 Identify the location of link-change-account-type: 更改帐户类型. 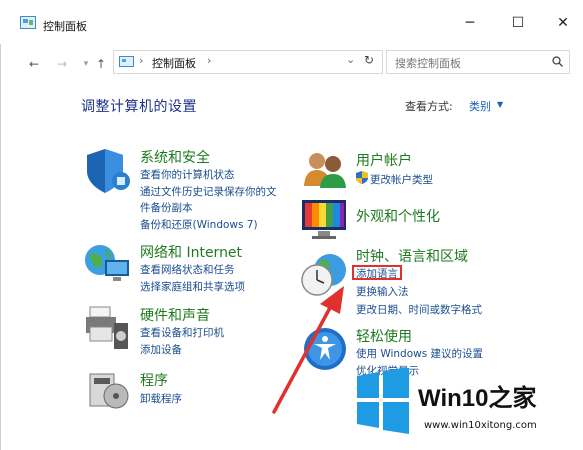
(401, 179).